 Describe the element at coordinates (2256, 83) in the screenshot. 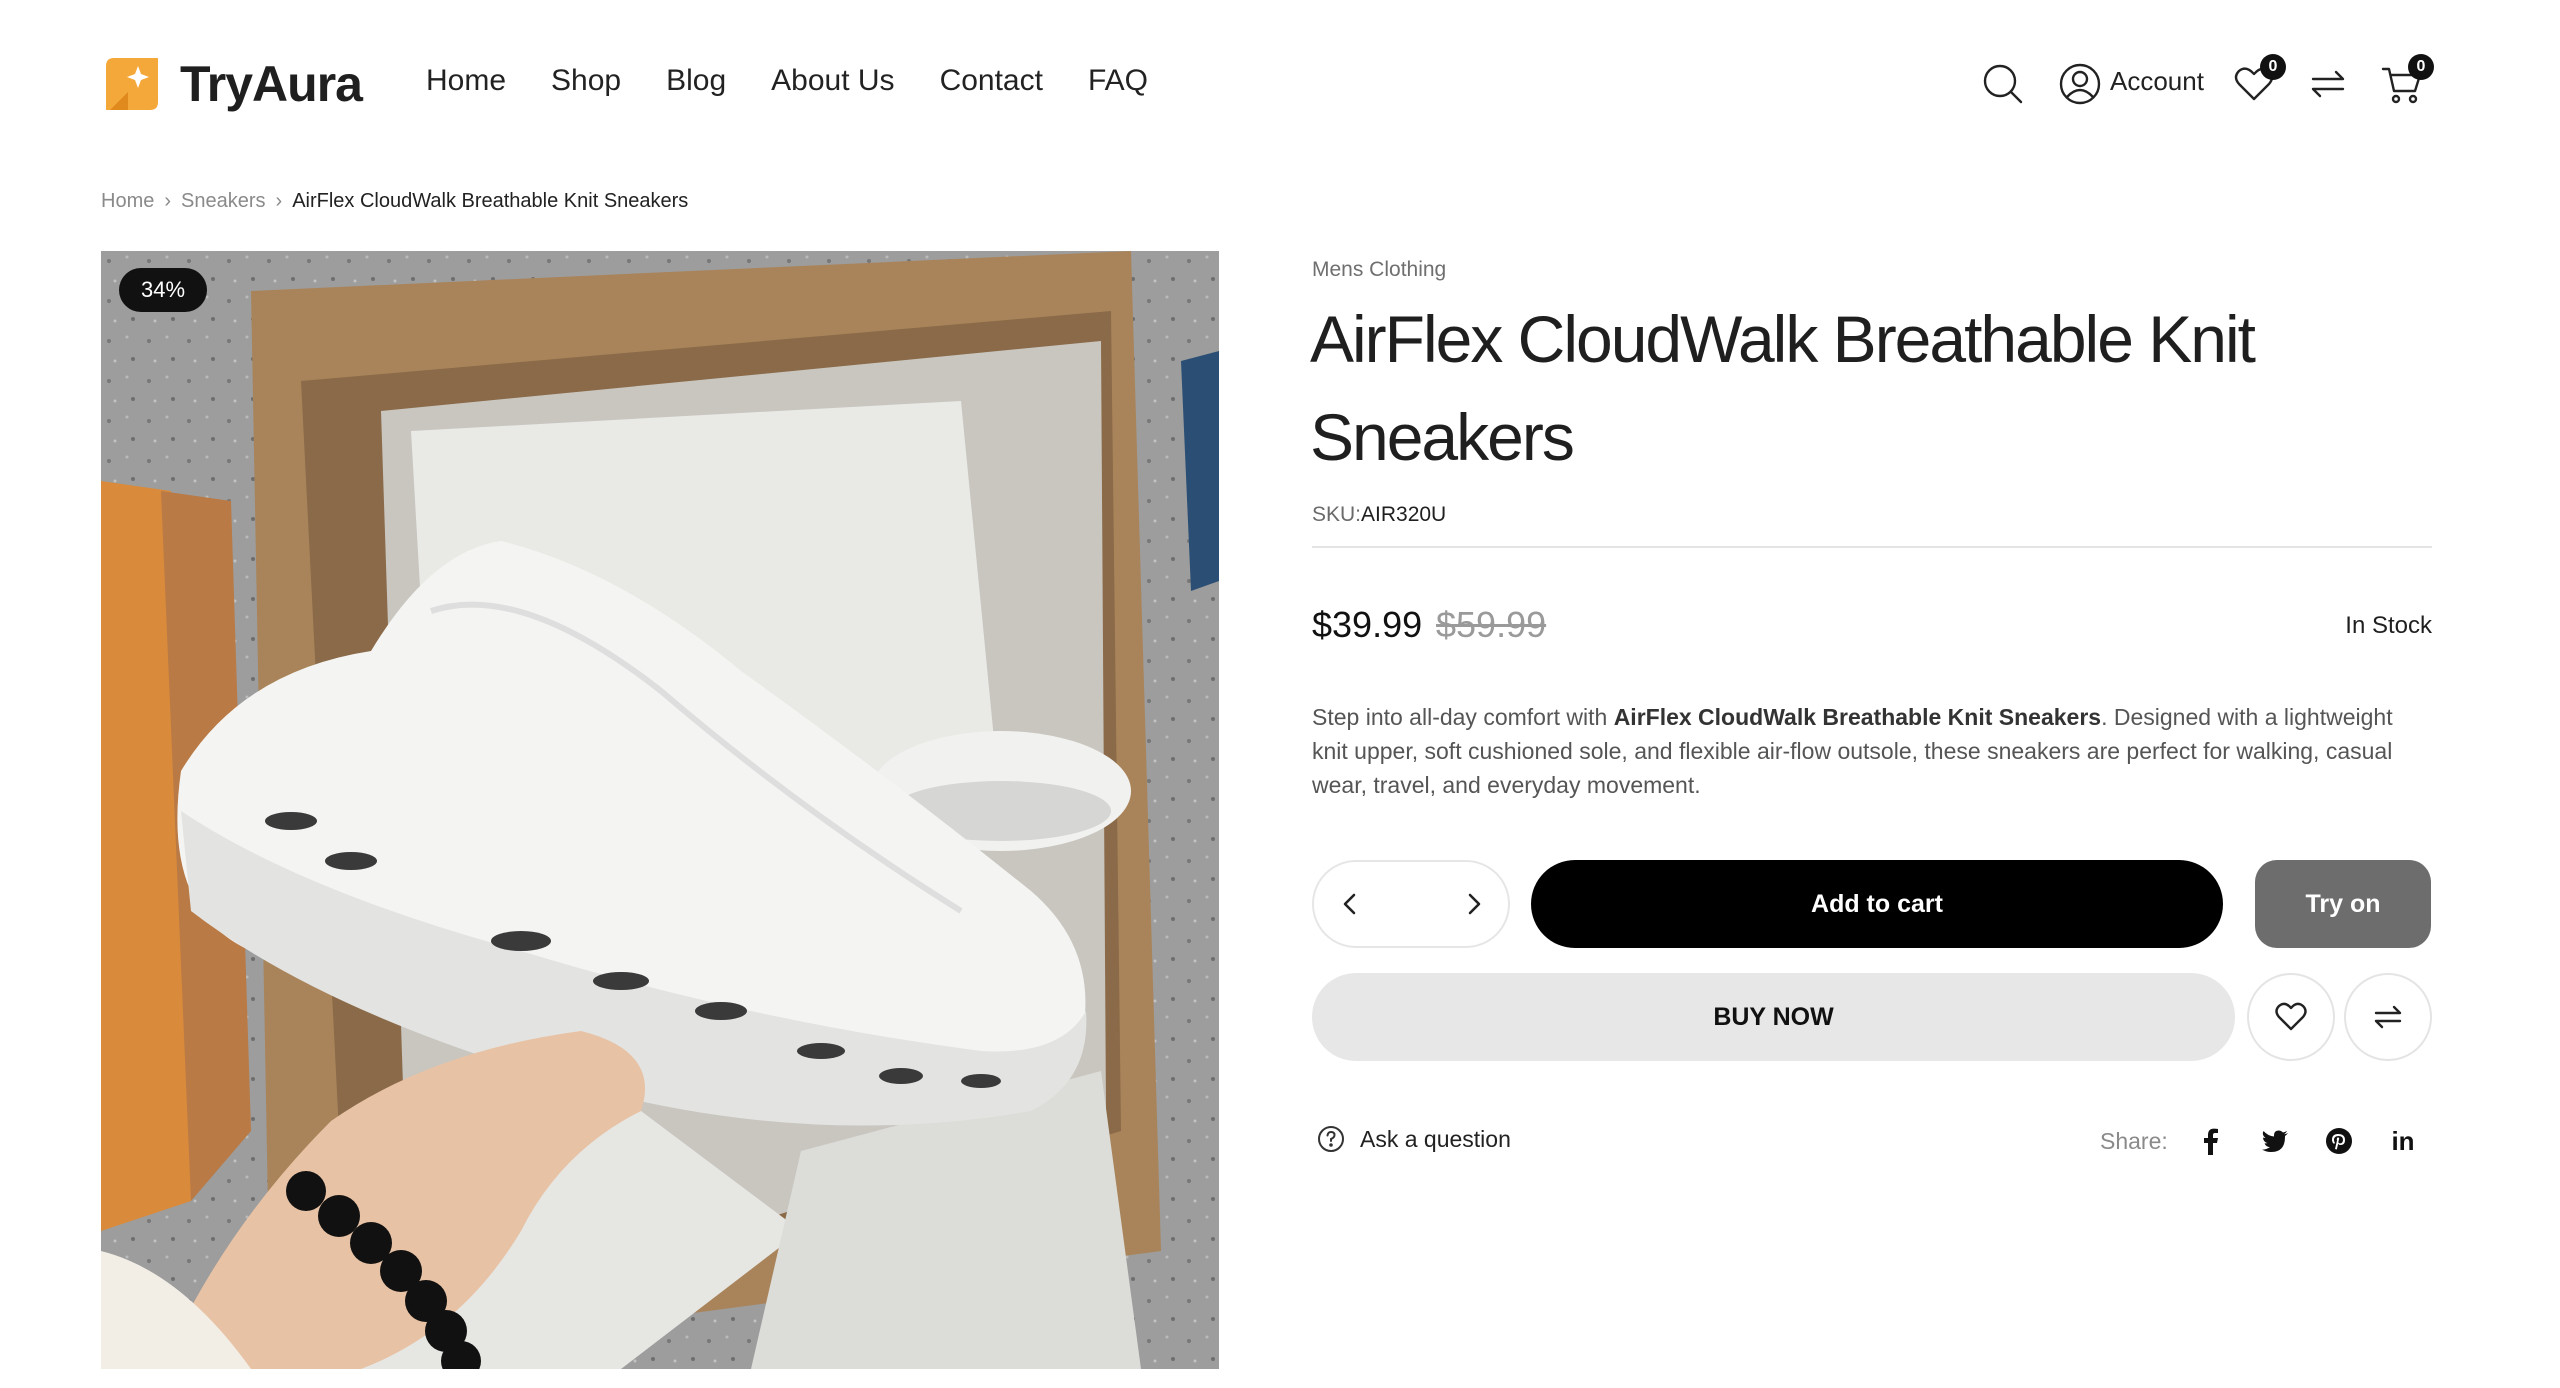

I see `wishlist-button: 0` at that location.